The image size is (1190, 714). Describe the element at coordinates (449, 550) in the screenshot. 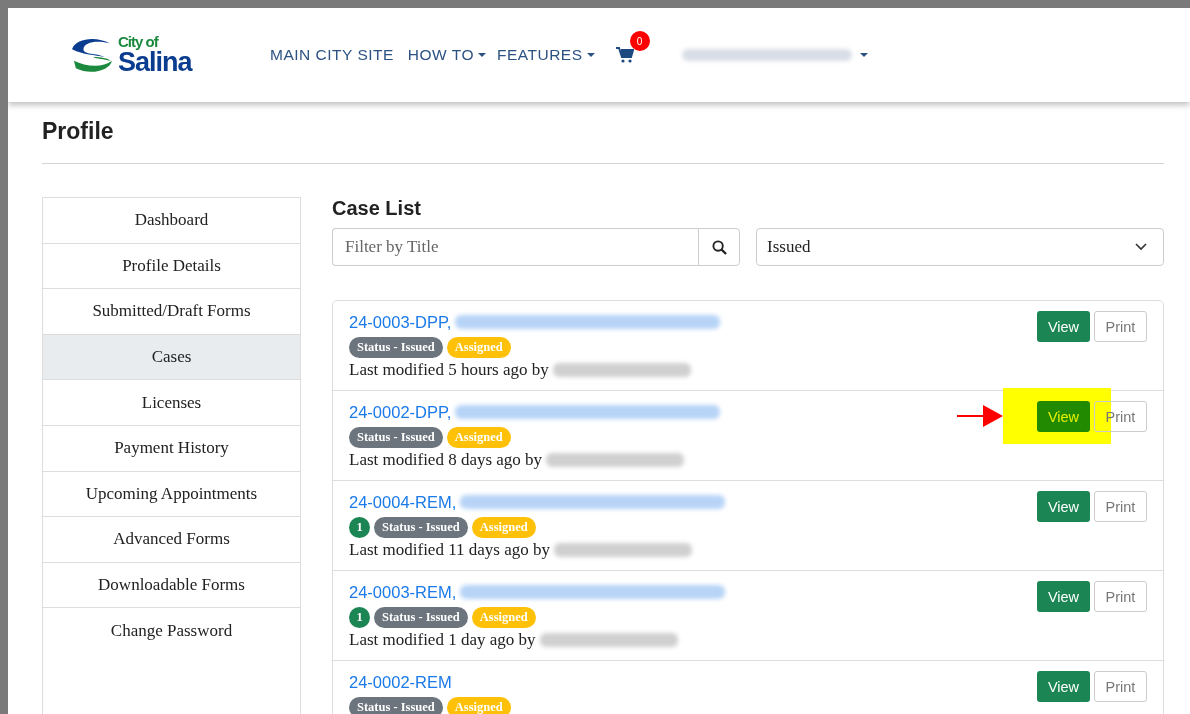

I see `modified-text: Last modified 11 days ago by` at that location.